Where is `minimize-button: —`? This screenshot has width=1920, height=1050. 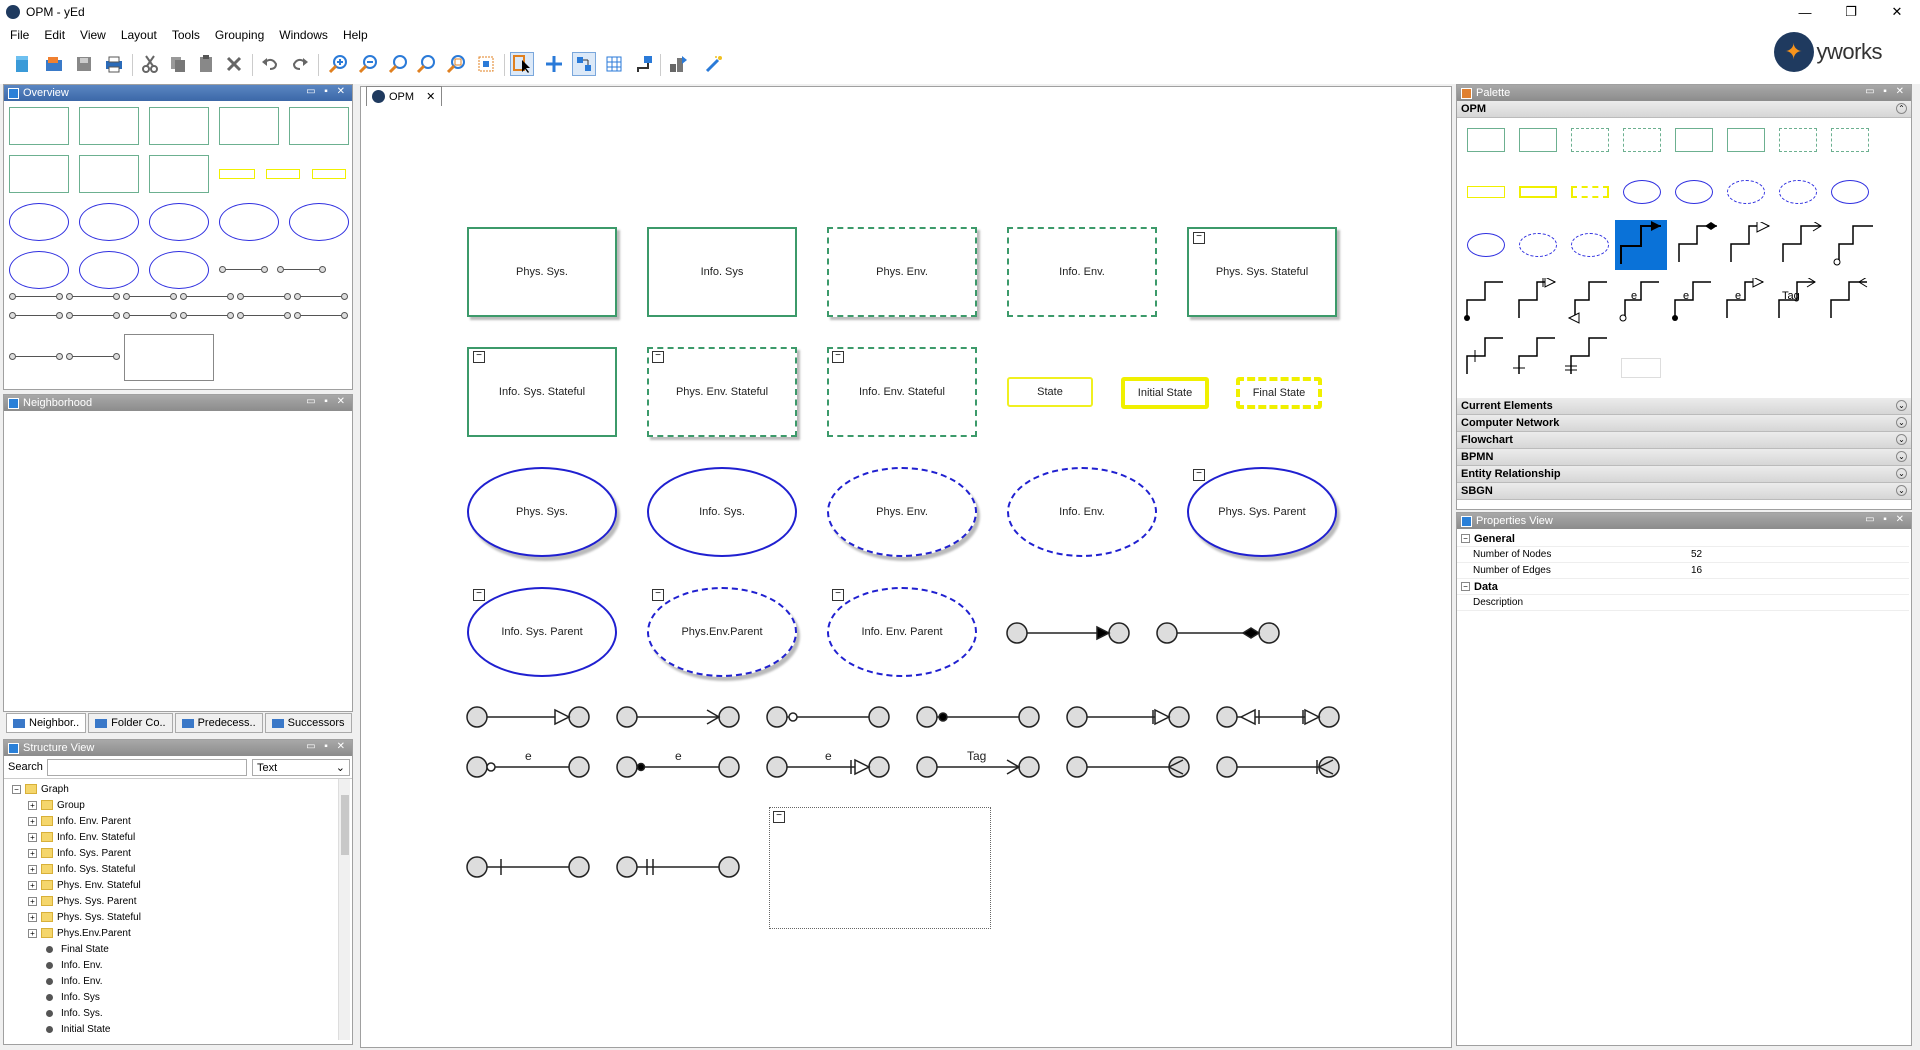
minimize-button: — is located at coordinates (1805, 12).